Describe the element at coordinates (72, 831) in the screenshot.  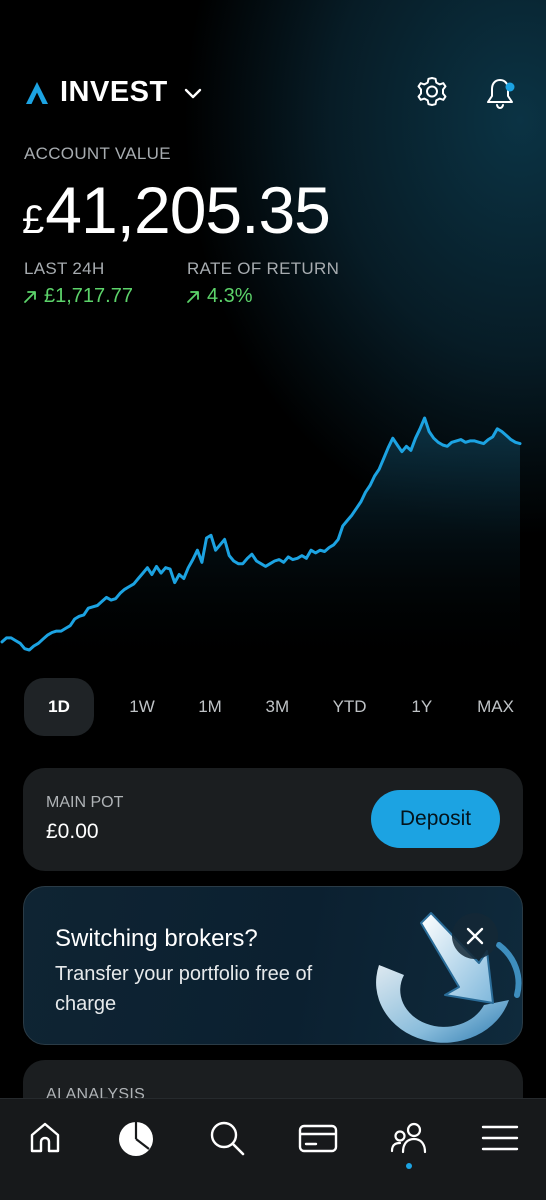
I see `main-pot-value: £0.00` at that location.